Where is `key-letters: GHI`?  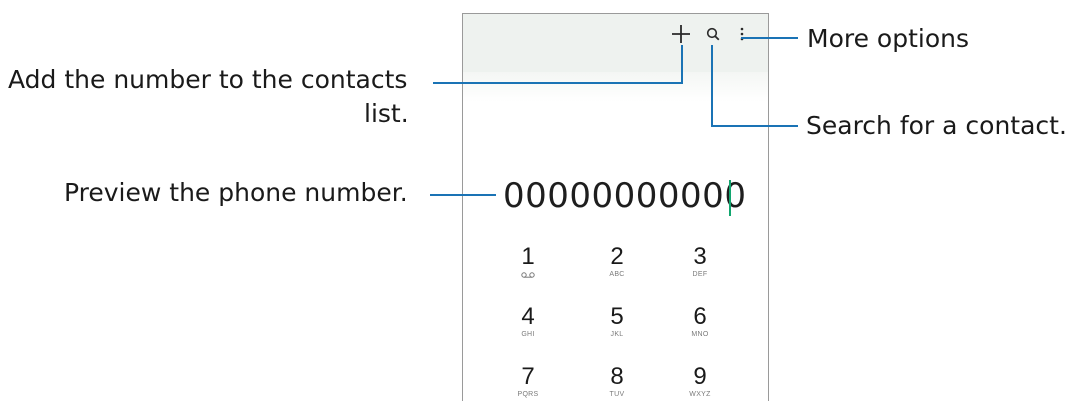
key-letters: GHI is located at coordinates (528, 334).